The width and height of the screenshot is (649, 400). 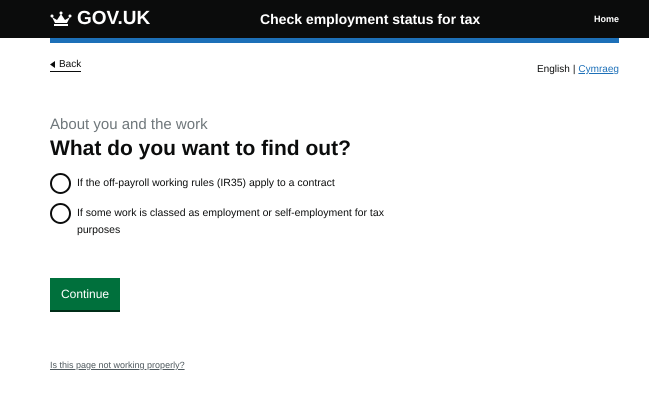 What do you see at coordinates (237, 222) in the screenshot?
I see `option-label: If some work is classed as employment or self-employment for tax purposes` at bounding box center [237, 222].